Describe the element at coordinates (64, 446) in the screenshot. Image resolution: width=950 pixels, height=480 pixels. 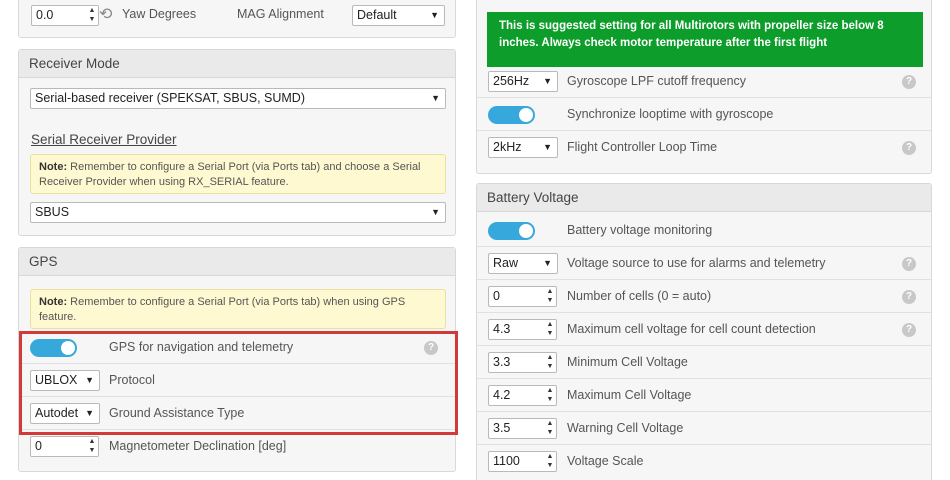
I see `mag-declination-input: 0 ▲ ▼` at that location.